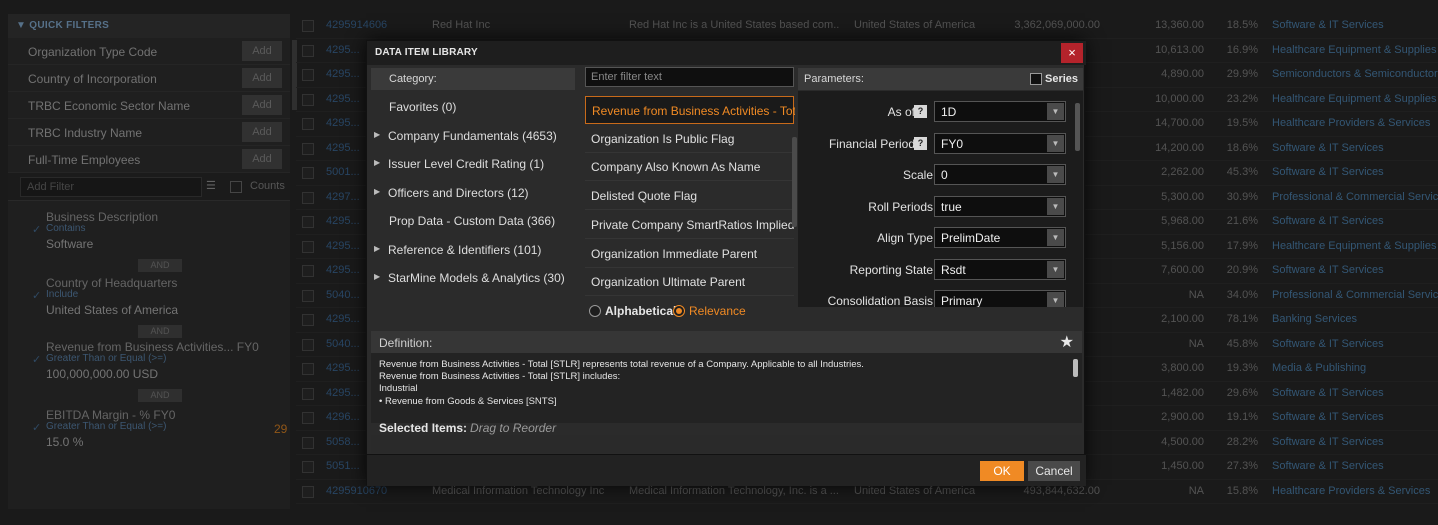 The height and width of the screenshot is (525, 1438). Describe the element at coordinates (834, 79) in the screenshot. I see `parameters-title: Parameters:` at that location.